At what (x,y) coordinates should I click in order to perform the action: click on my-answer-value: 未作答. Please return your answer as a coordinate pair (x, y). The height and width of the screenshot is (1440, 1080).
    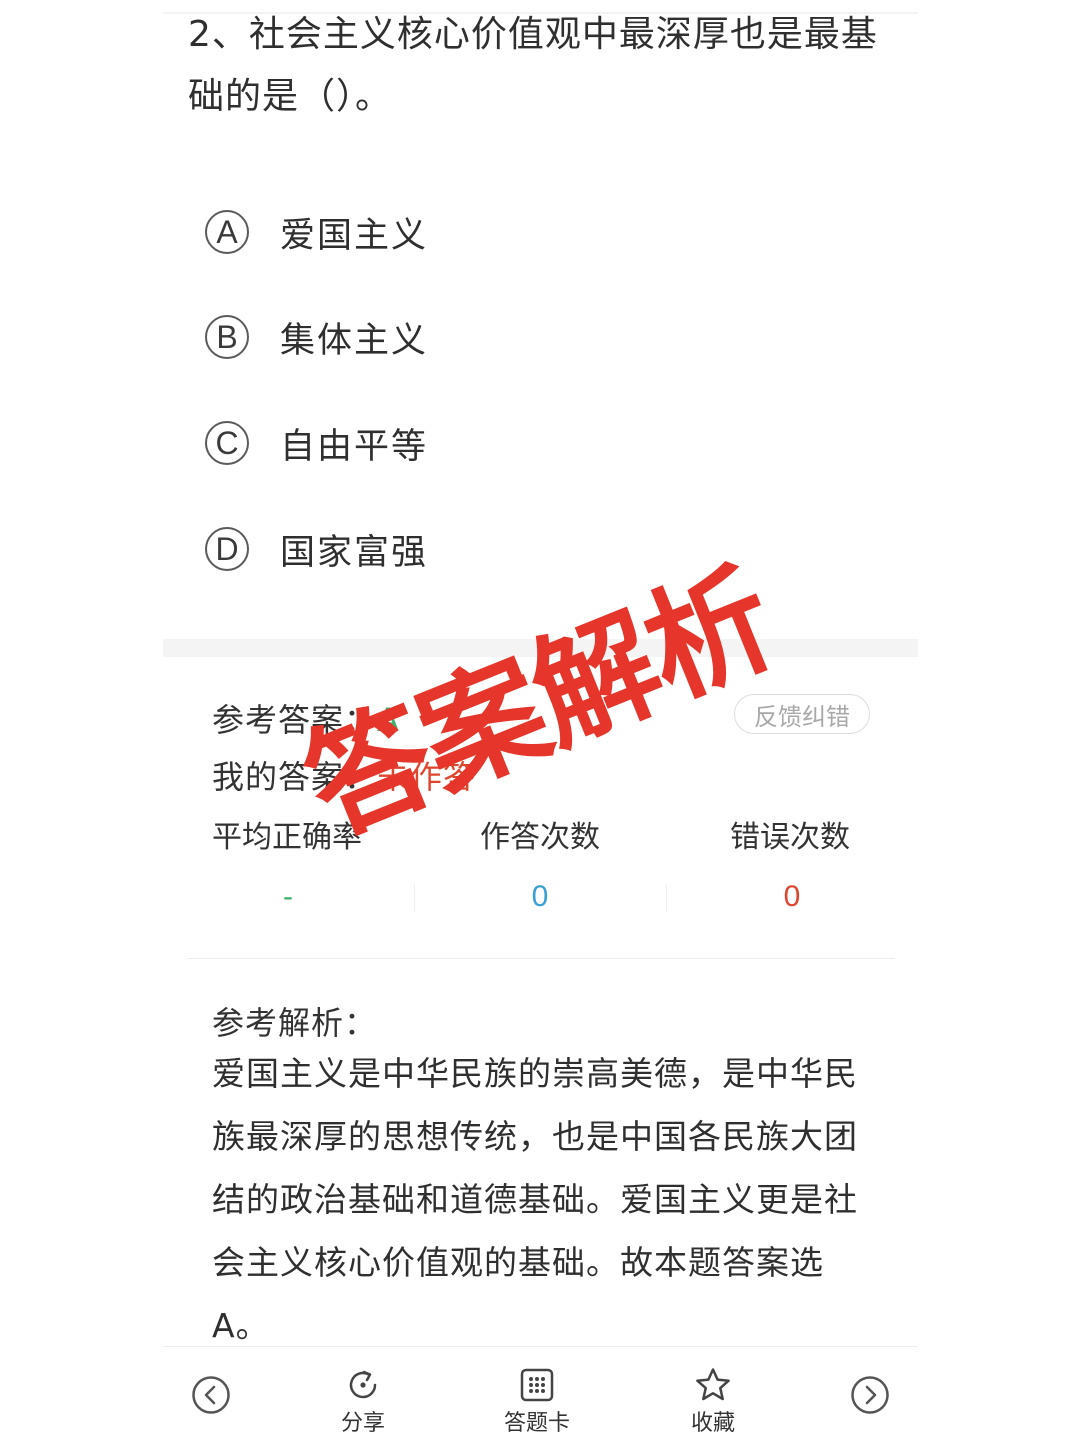
    Looking at the image, I should click on (427, 777).